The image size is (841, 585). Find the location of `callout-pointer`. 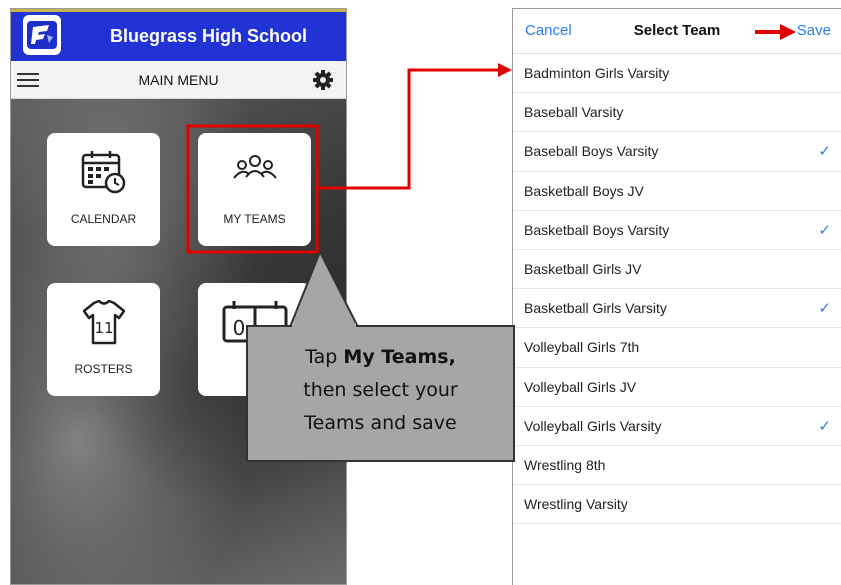

callout-pointer is located at coordinates (324, 288).